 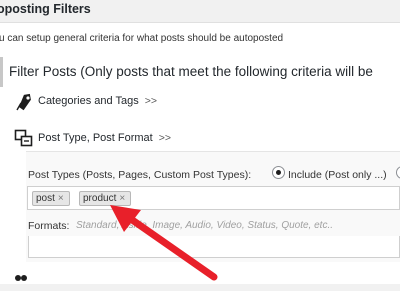 What do you see at coordinates (24, 138) in the screenshot?
I see `post-format-icon` at bounding box center [24, 138].